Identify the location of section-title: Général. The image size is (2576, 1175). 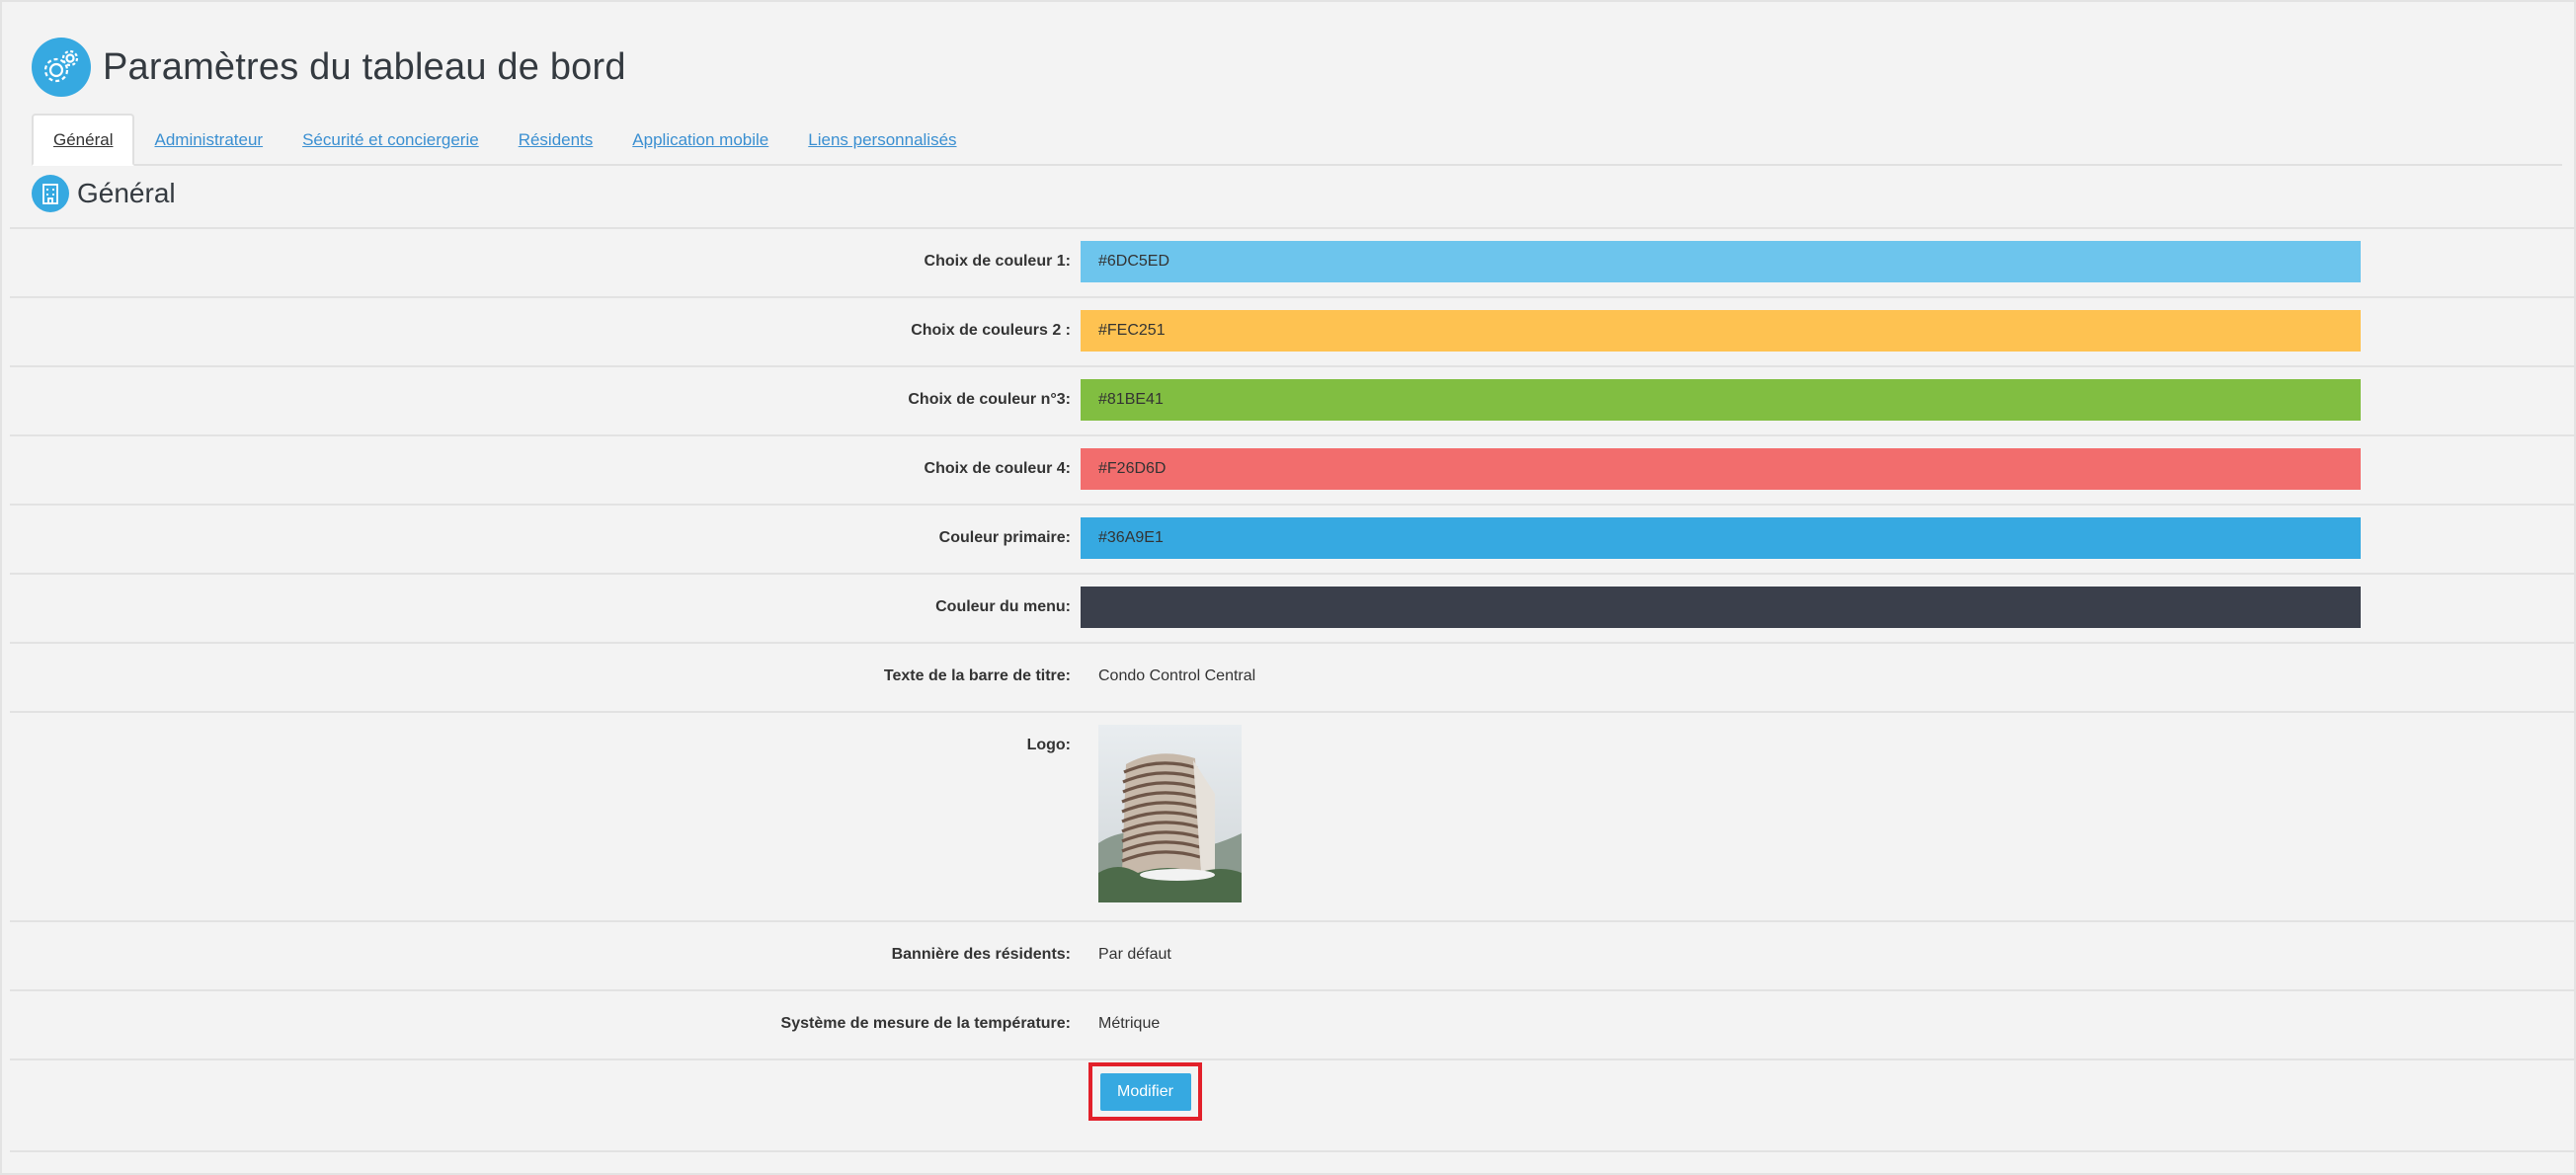
(126, 193).